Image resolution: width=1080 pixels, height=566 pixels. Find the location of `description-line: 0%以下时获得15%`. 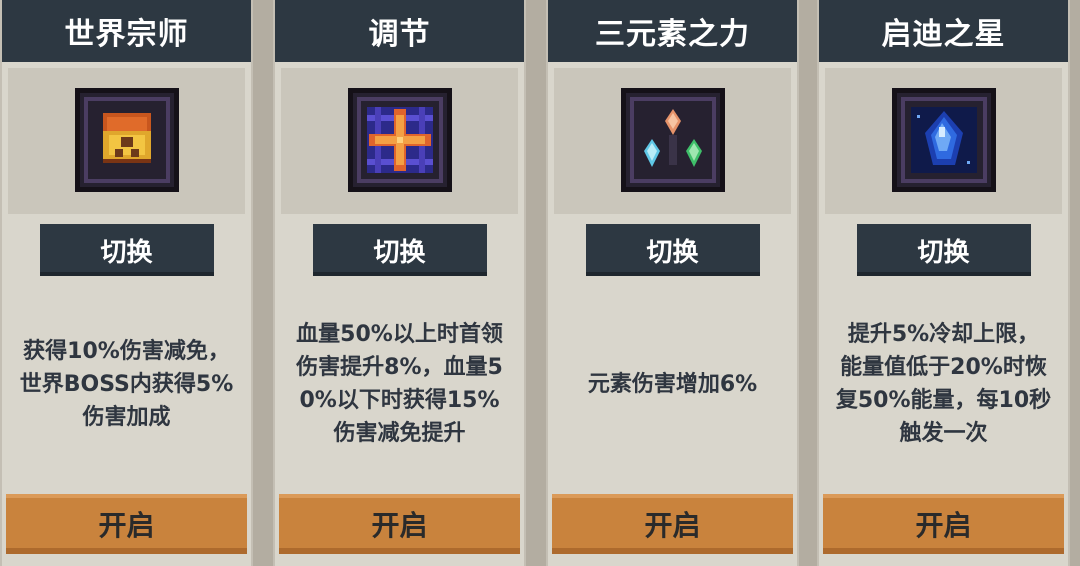

description-line: 0%以下时获得15% is located at coordinates (399, 400).